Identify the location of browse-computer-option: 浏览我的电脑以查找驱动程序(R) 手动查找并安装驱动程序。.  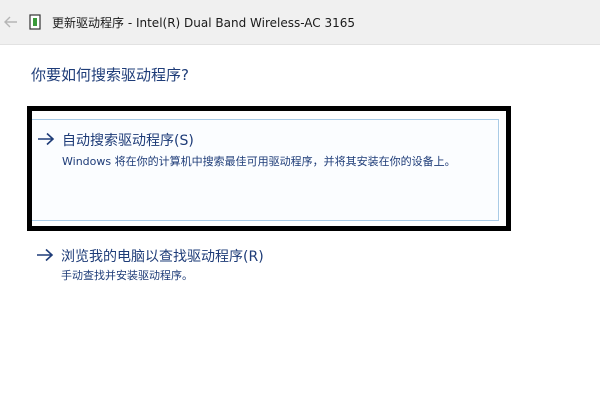
(264, 263).